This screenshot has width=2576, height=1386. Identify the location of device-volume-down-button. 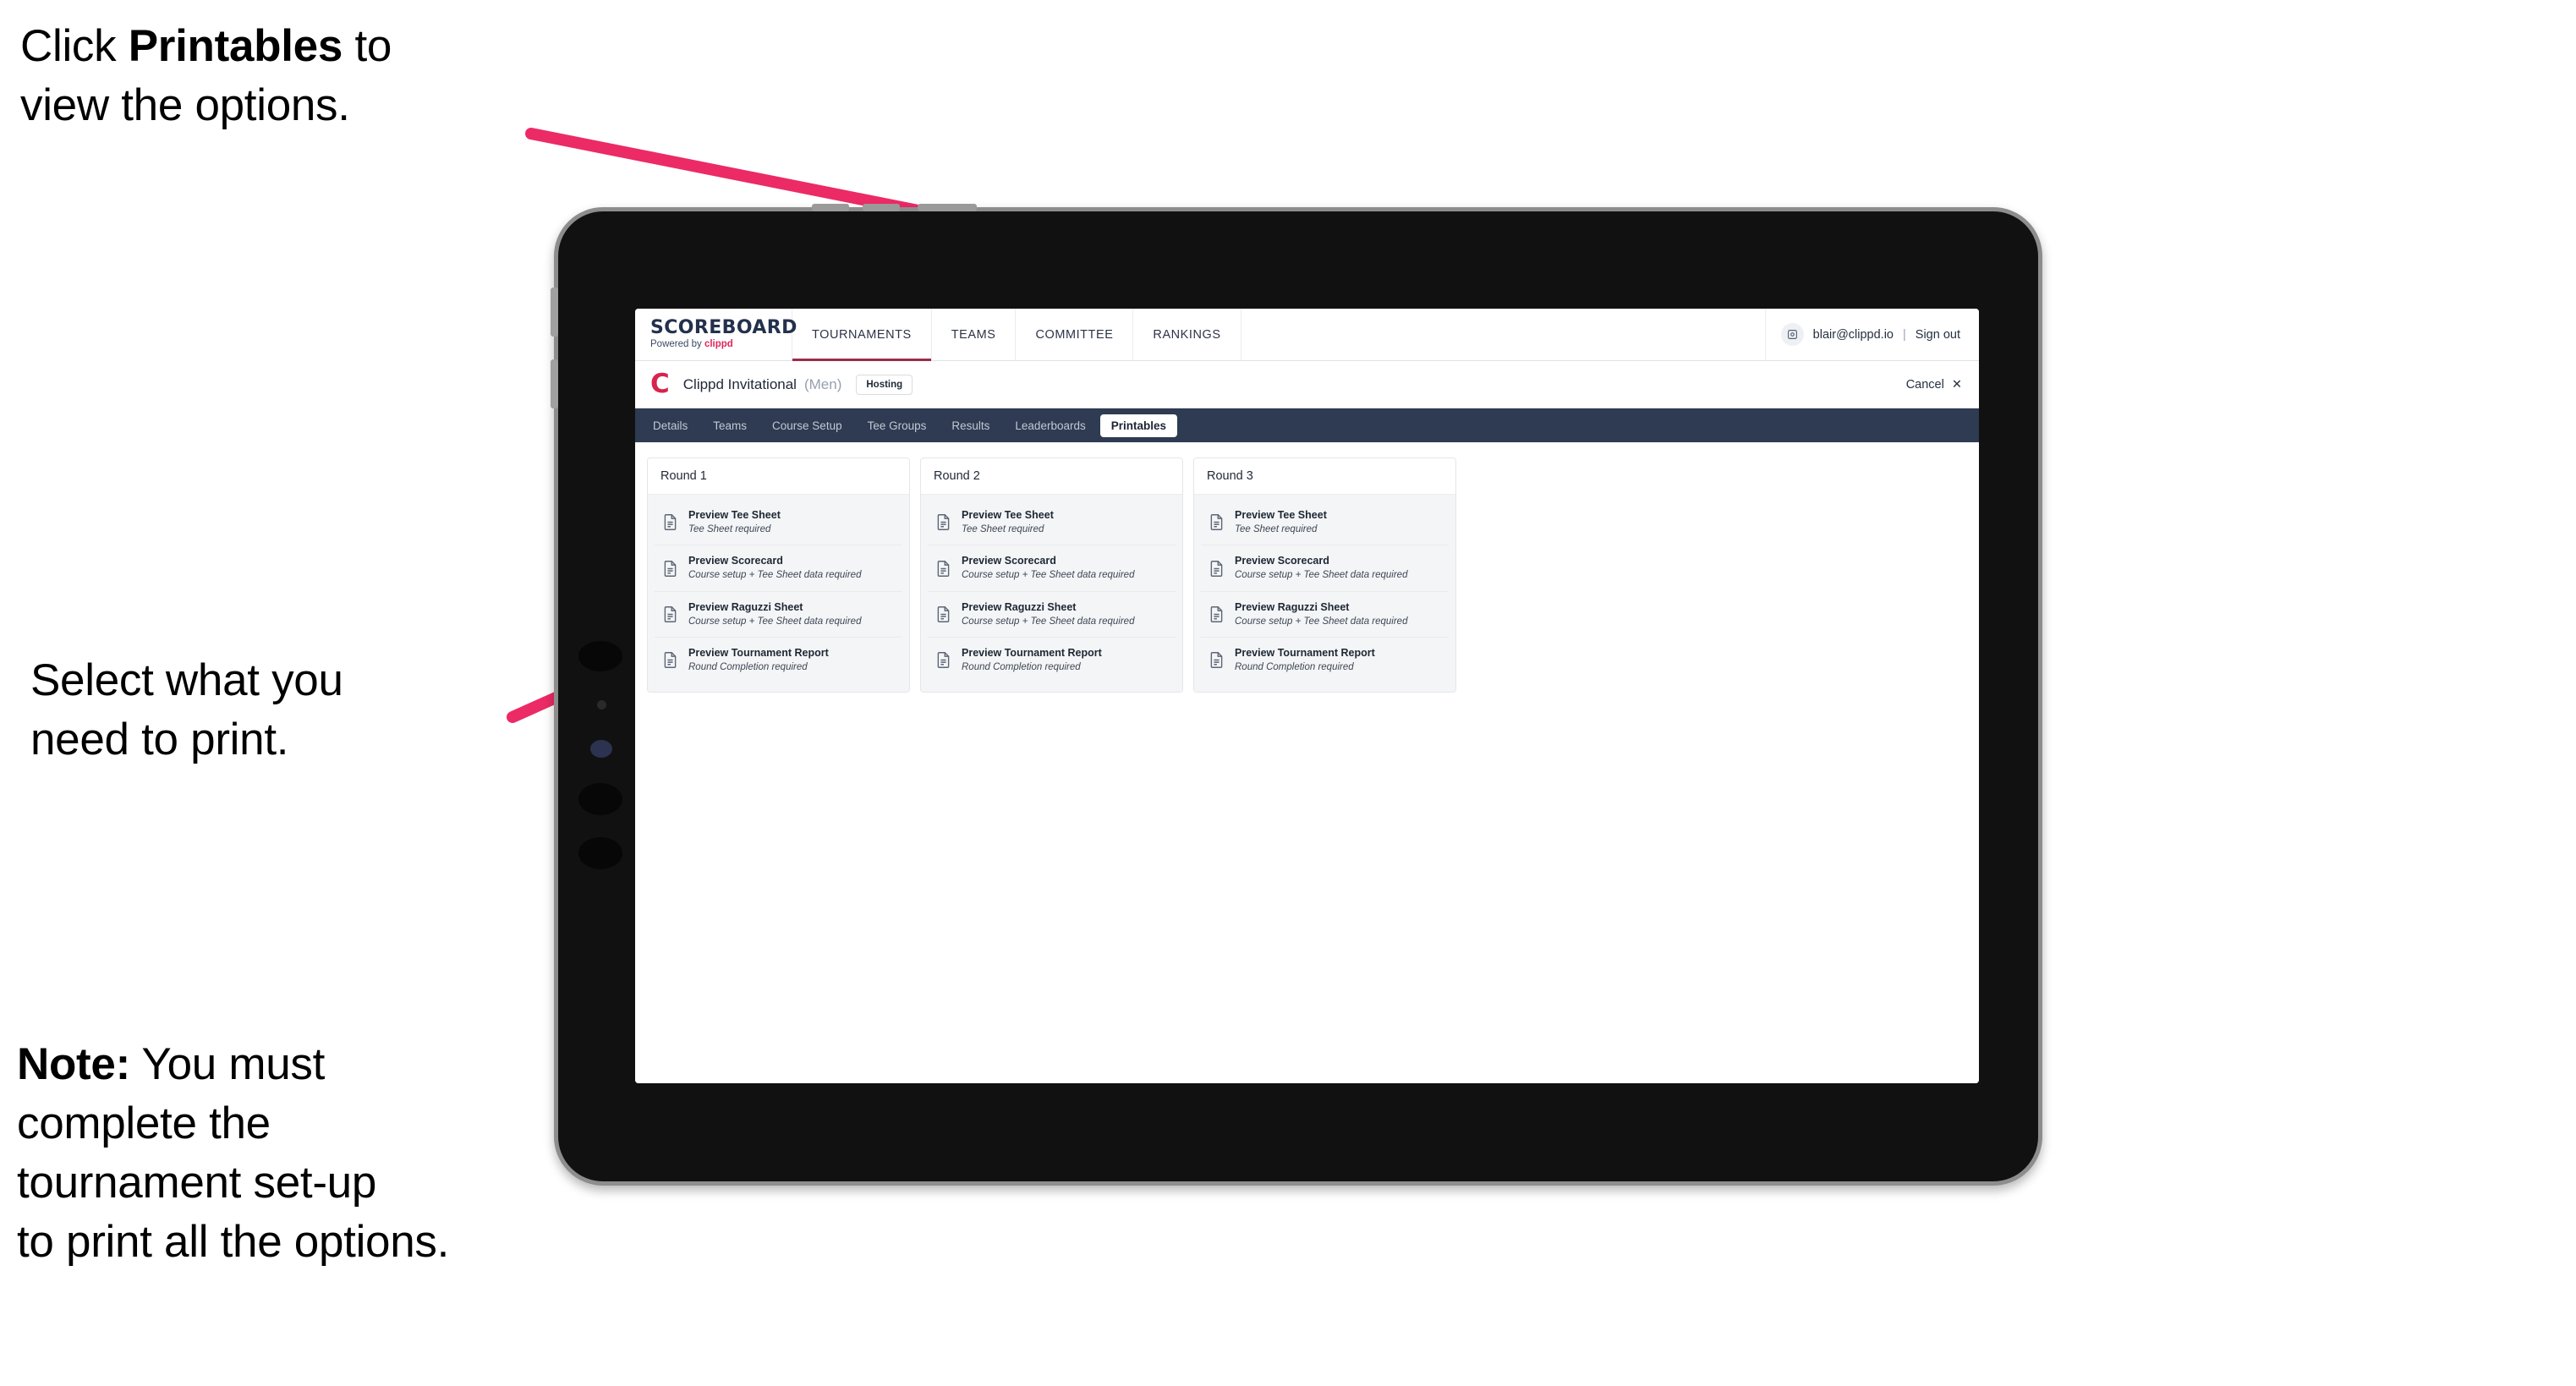
(554, 383).